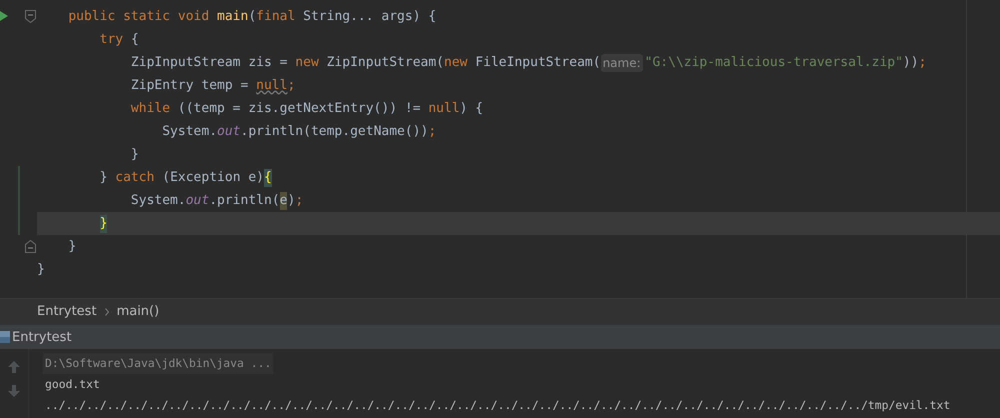 The image size is (1000, 418). What do you see at coordinates (4, 16) in the screenshot?
I see `run-icon` at bounding box center [4, 16].